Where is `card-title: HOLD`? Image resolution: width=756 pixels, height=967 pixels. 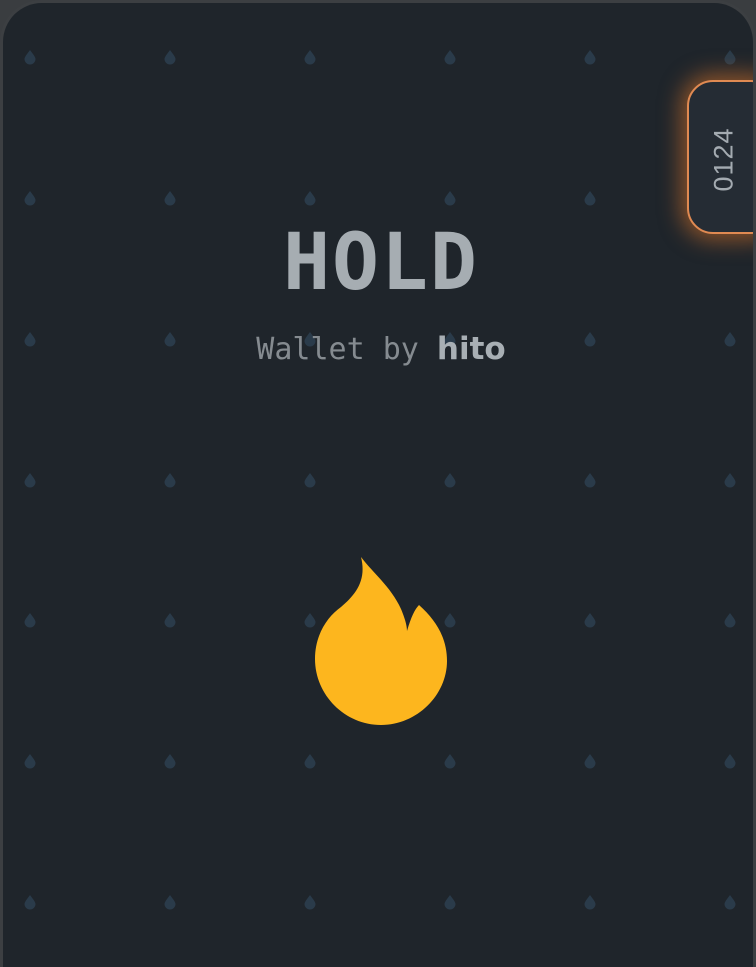 card-title: HOLD is located at coordinates (381, 263).